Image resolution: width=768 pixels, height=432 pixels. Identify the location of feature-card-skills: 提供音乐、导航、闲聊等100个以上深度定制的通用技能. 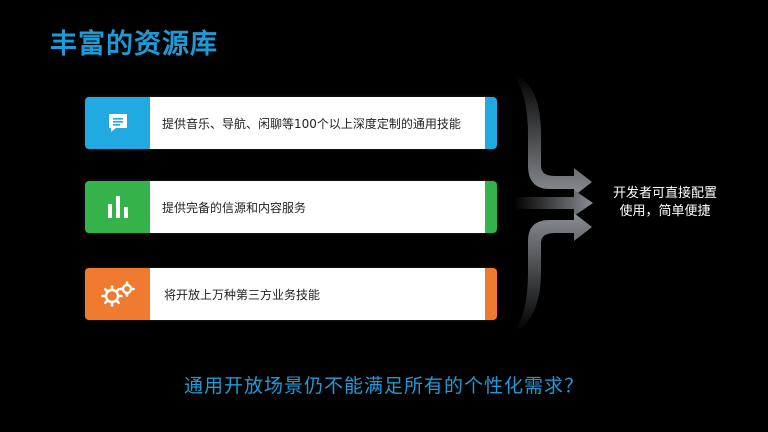
(291, 123).